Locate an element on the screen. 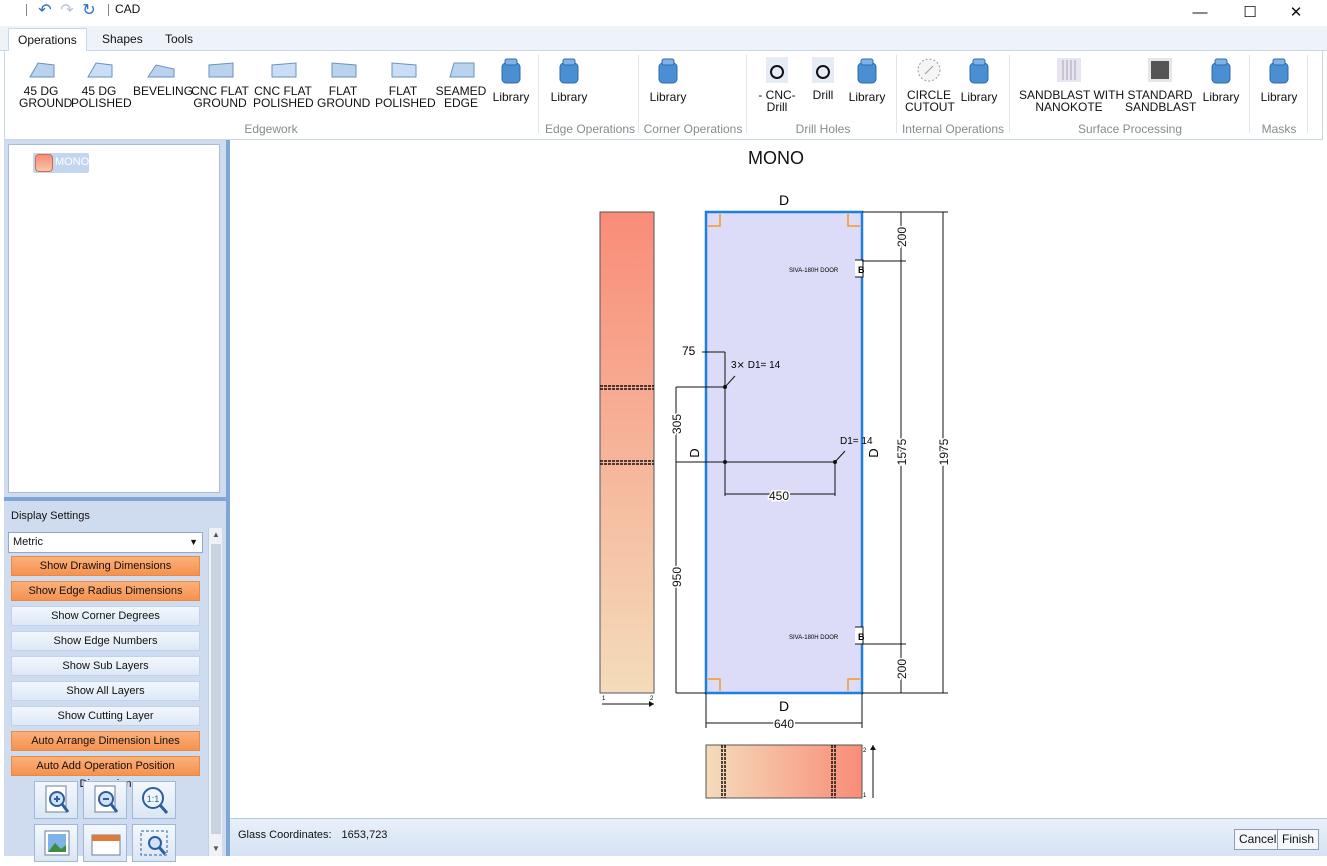 Image resolution: width=1327 pixels, height=866 pixels. group-label-surface-processing: Surface Processing is located at coordinates (1130, 129).